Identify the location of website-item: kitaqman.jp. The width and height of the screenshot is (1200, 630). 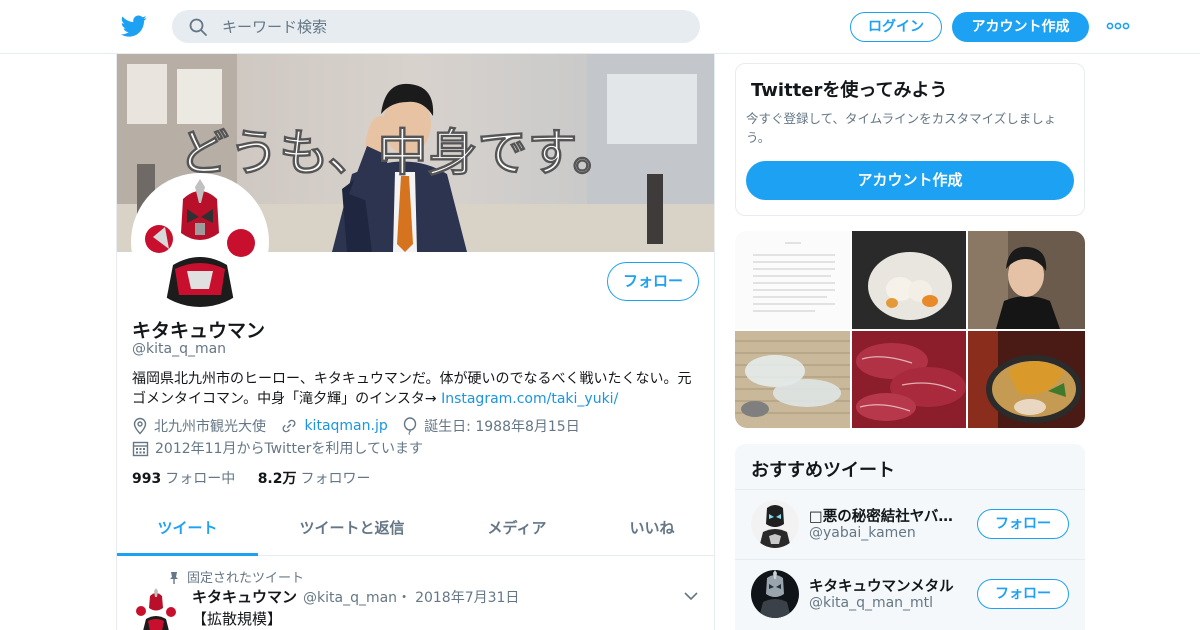
(334, 426).